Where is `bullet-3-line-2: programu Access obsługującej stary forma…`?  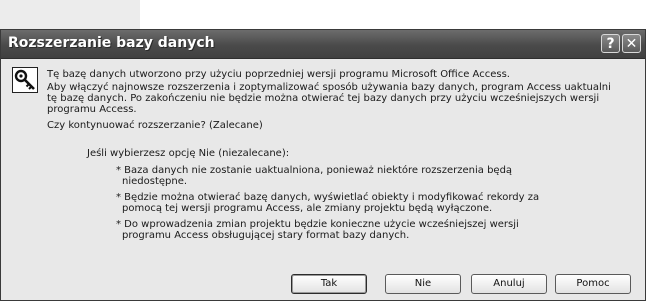
bullet-3-line-2: programu Access obsługującej stary forma… is located at coordinates (266, 235).